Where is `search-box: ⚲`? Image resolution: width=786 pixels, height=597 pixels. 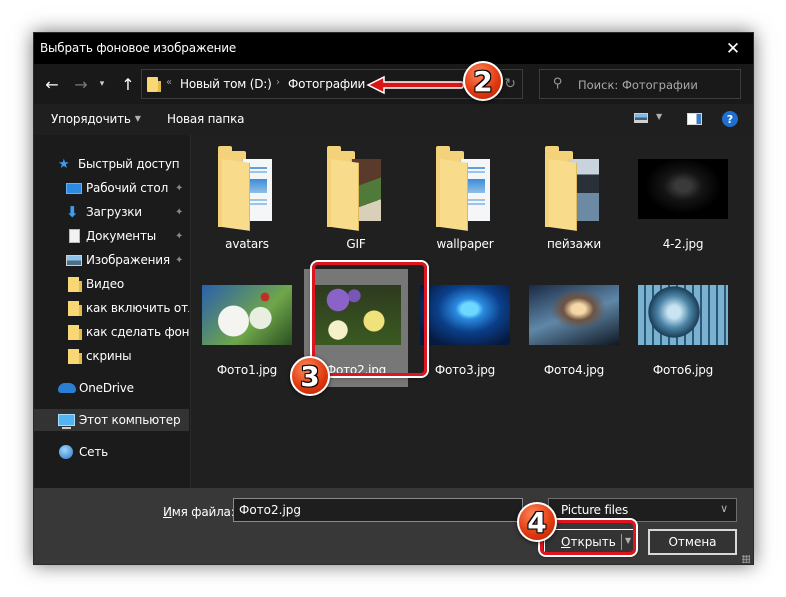
search-box: ⚲ is located at coordinates (640, 84).